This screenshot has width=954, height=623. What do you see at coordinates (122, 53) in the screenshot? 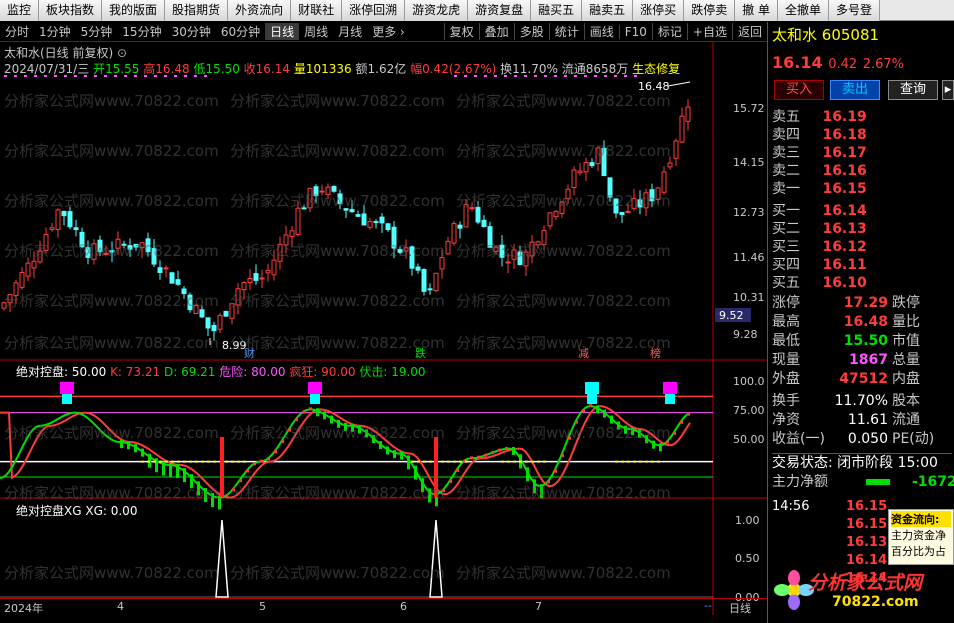
I see `chevron-down-icon: ⊙` at bounding box center [122, 53].